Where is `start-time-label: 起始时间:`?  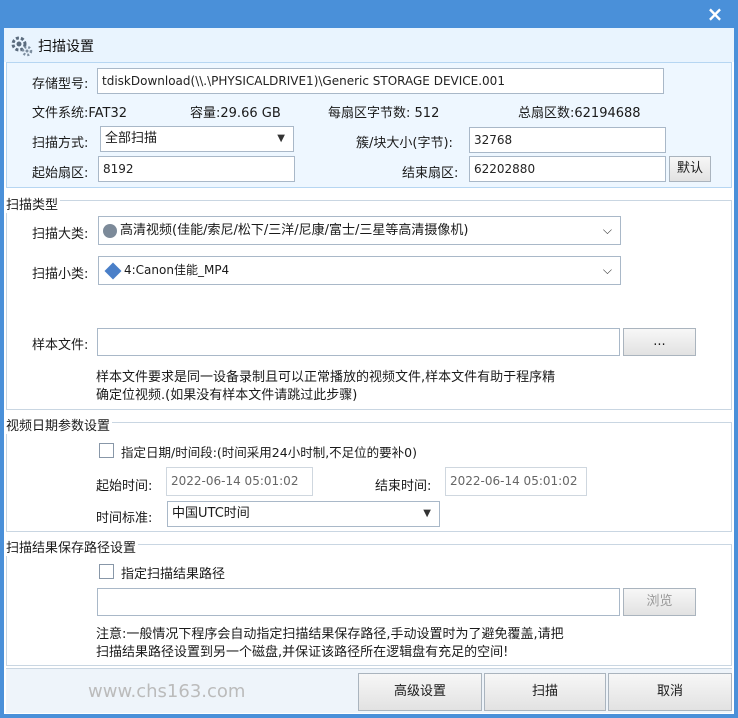
start-time-label: 起始时间: is located at coordinates (124, 486).